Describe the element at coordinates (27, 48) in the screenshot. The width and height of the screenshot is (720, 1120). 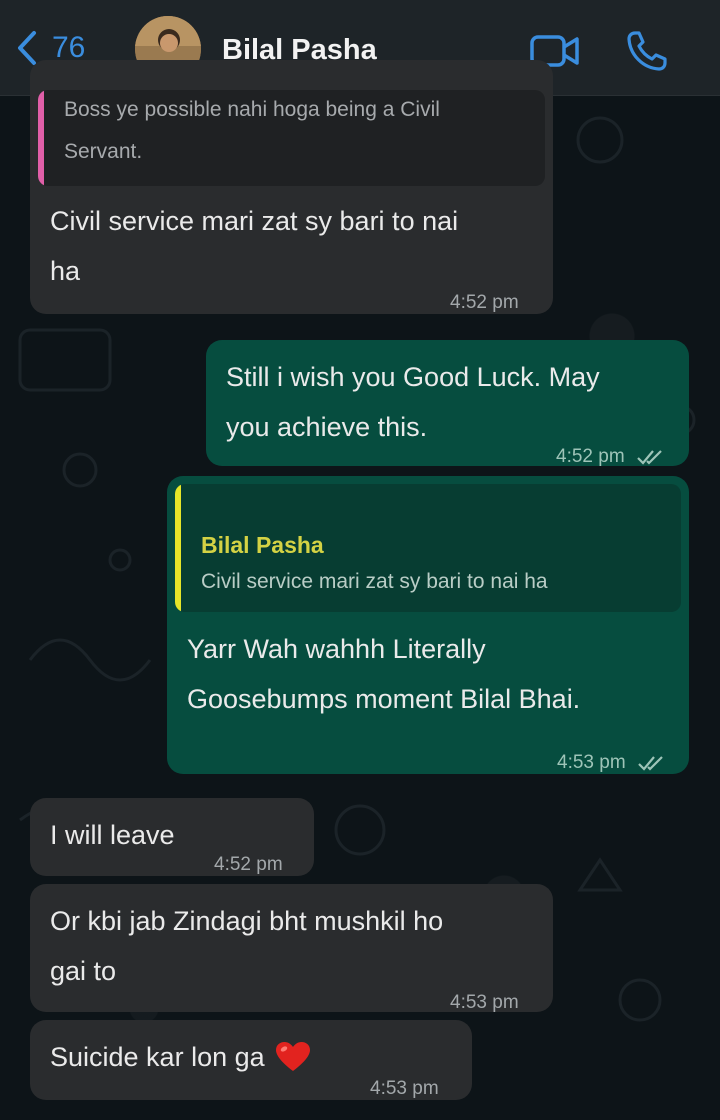
I see `chevron-left-icon` at that location.